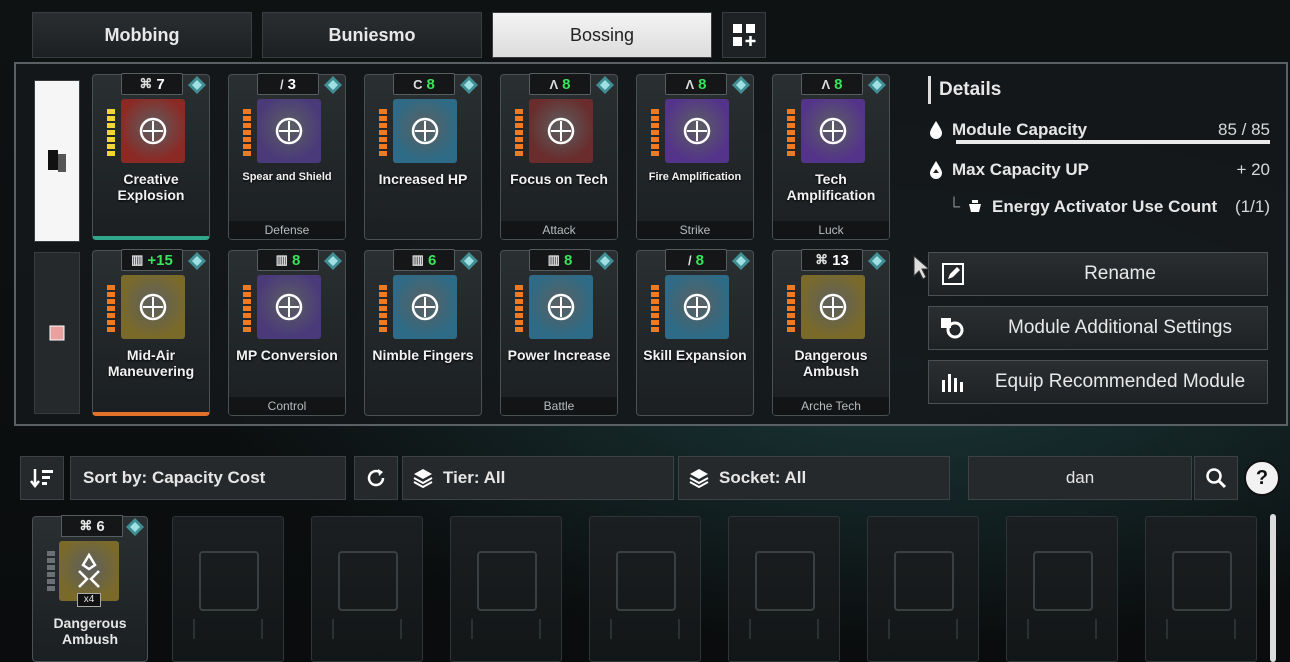 This screenshot has width=1290, height=662. Describe the element at coordinates (538, 478) in the screenshot. I see `tier-filter-dropdown: Tier: All` at that location.